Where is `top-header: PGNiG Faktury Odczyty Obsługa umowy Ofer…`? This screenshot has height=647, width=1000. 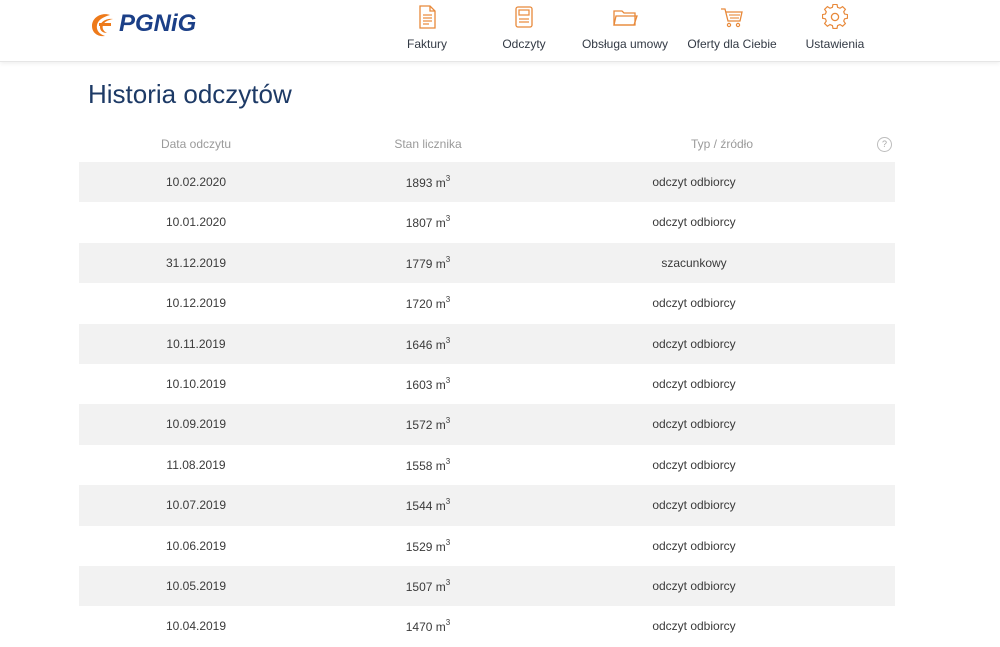 top-header: PGNiG Faktury Odczyty Obsługa umowy Ofer… is located at coordinates (500, 31).